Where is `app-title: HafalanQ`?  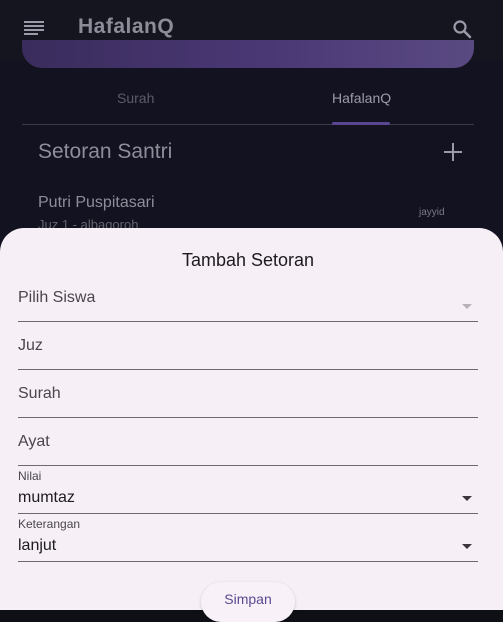 app-title: HafalanQ is located at coordinates (126, 26).